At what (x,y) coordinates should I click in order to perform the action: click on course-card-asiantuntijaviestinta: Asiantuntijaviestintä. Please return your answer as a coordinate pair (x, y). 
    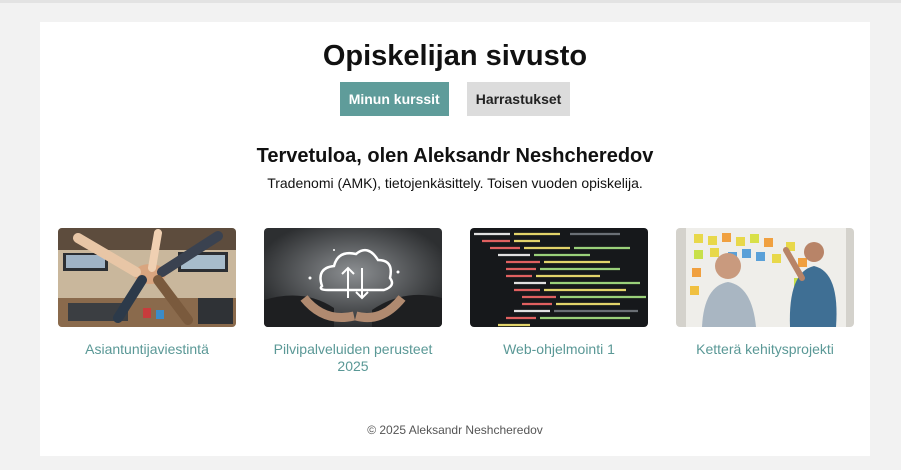
    Looking at the image, I should click on (147, 301).